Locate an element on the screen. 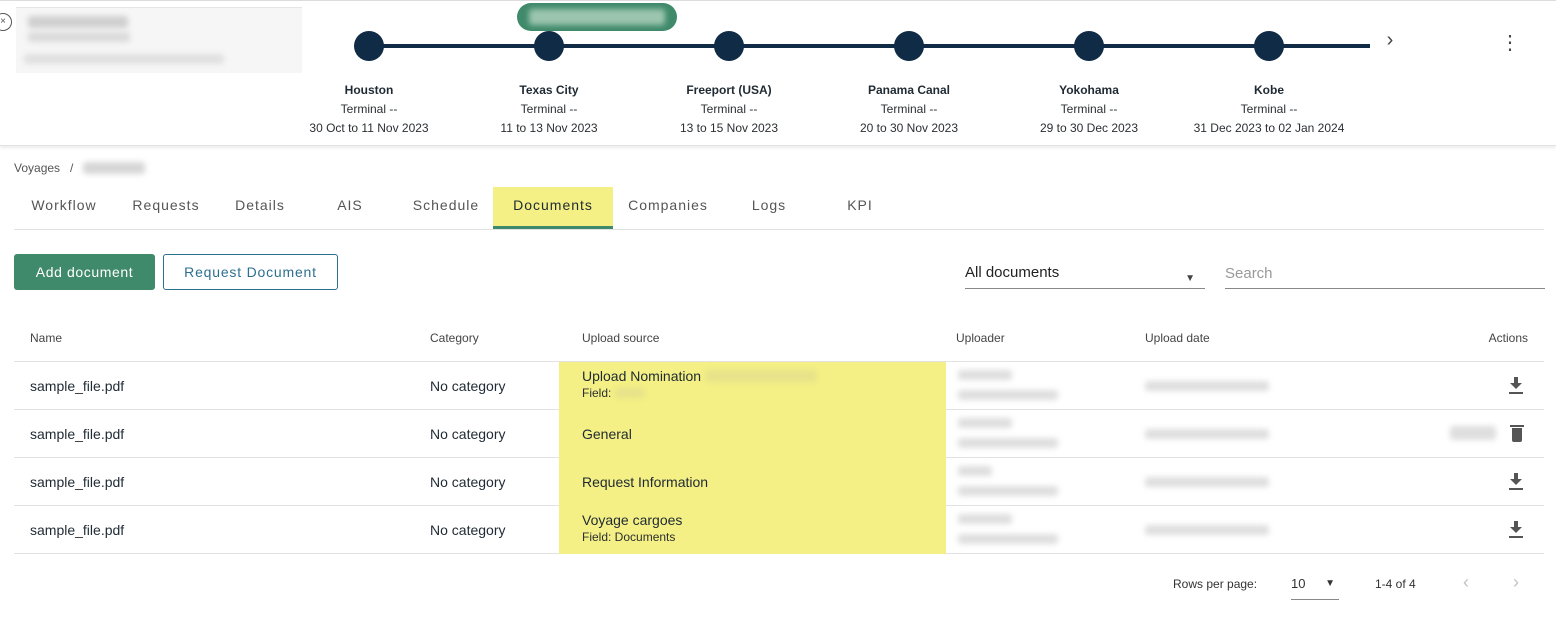  tab-details: Details is located at coordinates (260, 208).